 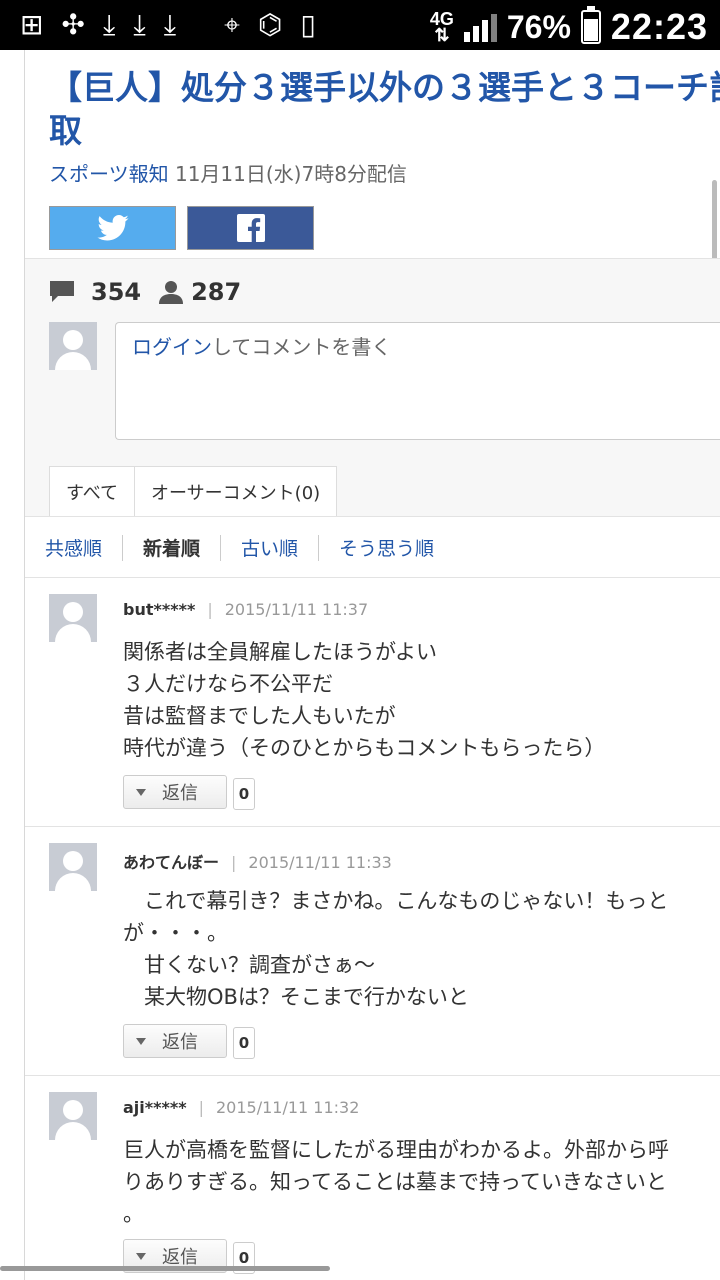 I want to click on user-count: 287, so click(x=216, y=292).